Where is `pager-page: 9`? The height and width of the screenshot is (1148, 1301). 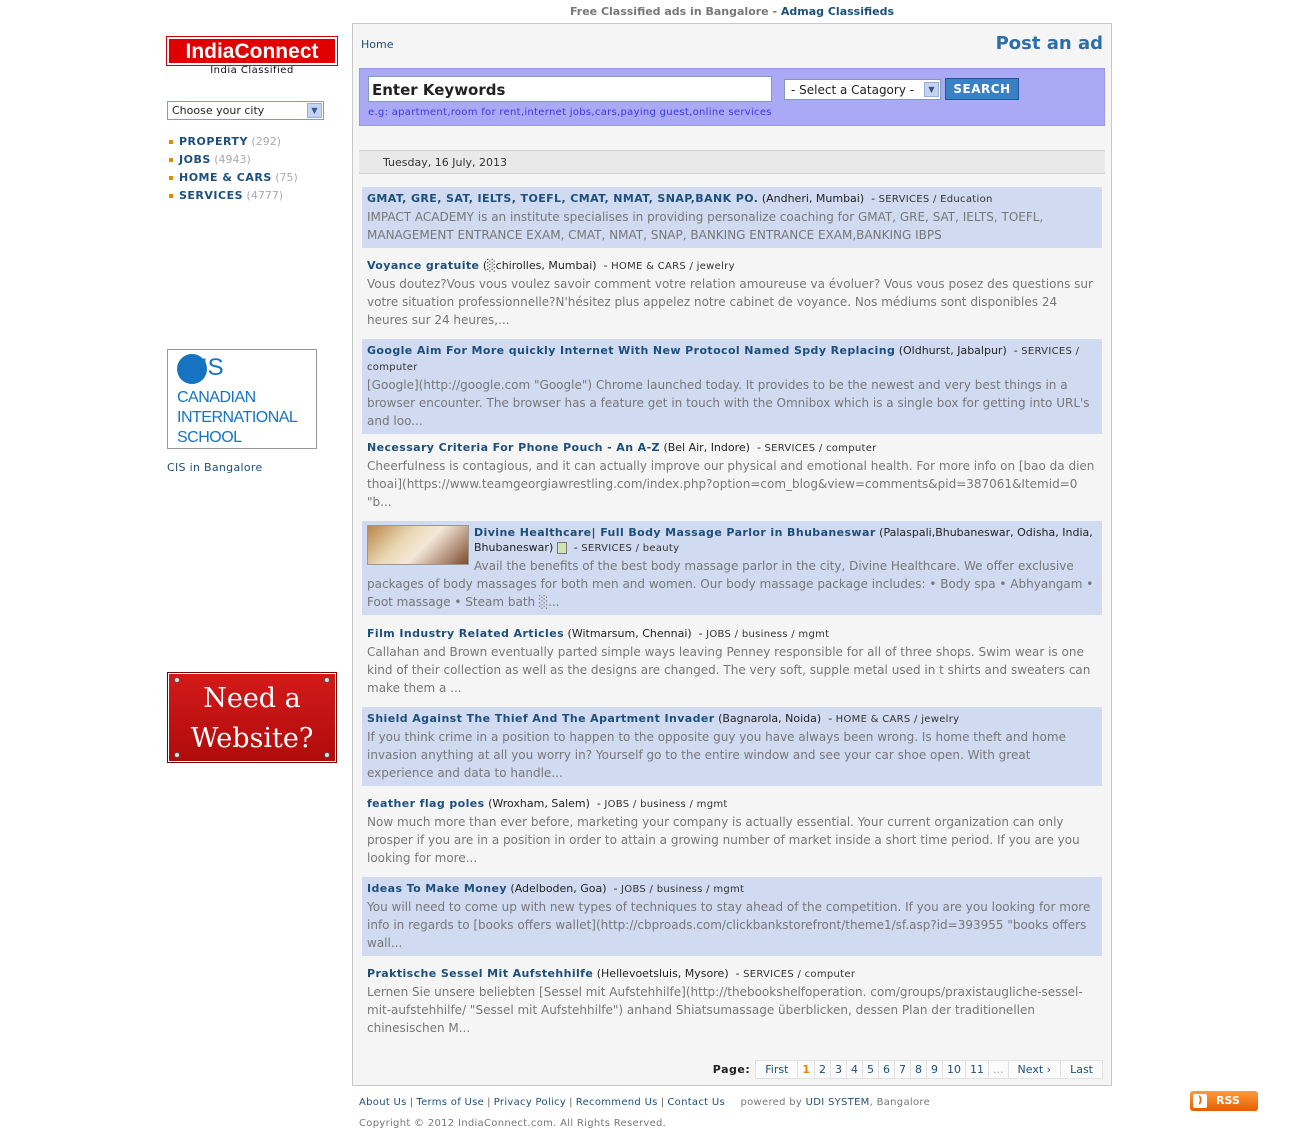
pager-page: 9 is located at coordinates (935, 1069).